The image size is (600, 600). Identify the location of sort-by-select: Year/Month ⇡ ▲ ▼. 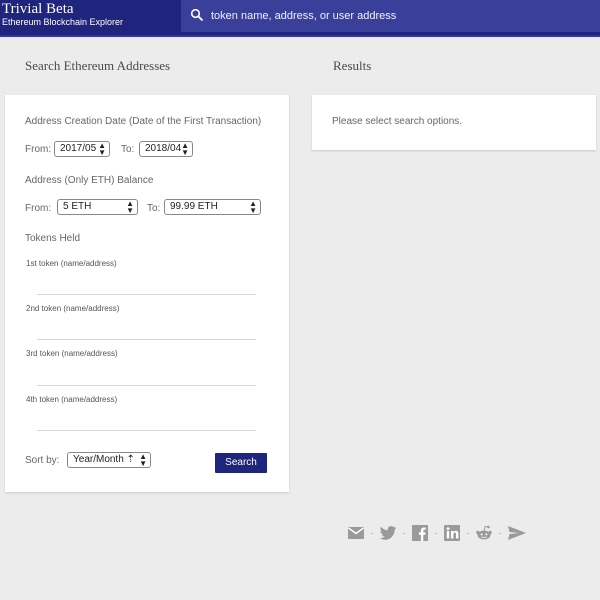
(109, 460).